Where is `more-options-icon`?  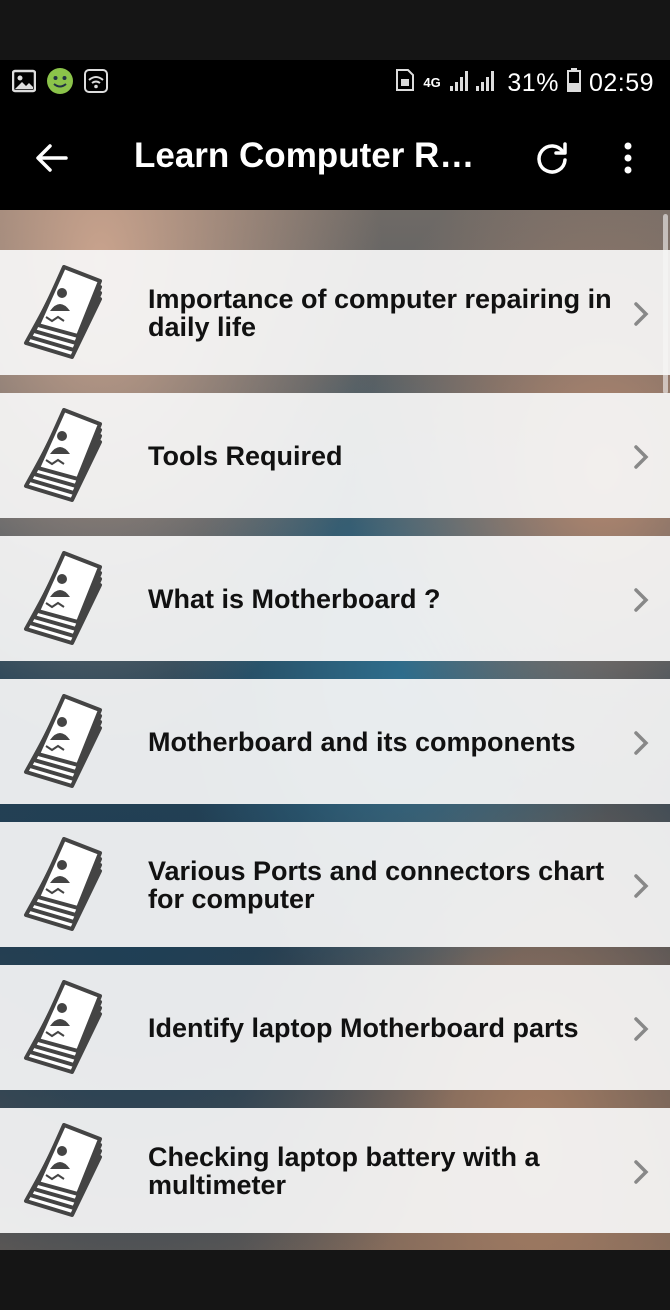 more-options-icon is located at coordinates (628, 158).